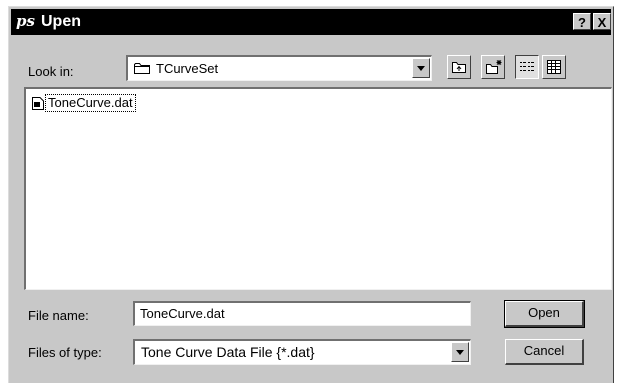 The image size is (618, 383). I want to click on details-view-button, so click(554, 67).